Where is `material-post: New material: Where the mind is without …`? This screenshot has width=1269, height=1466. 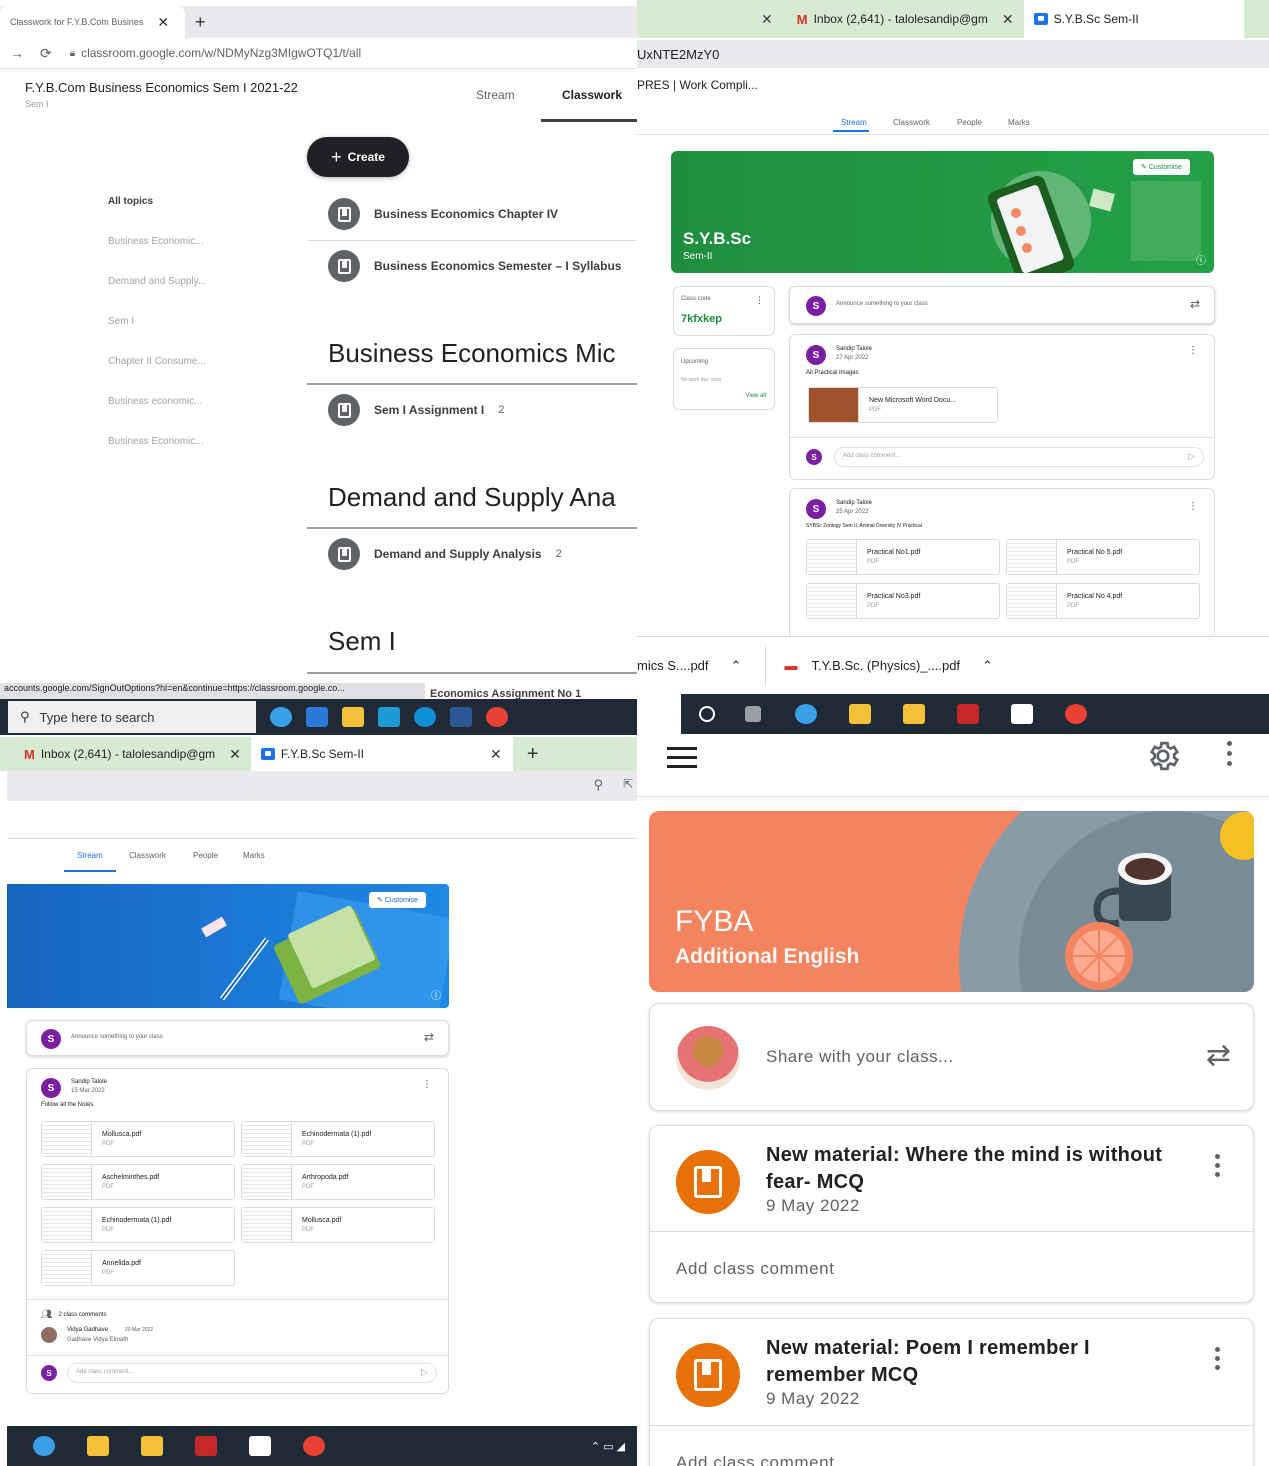
material-post: New material: Where the mind is without … is located at coordinates (951, 1214).